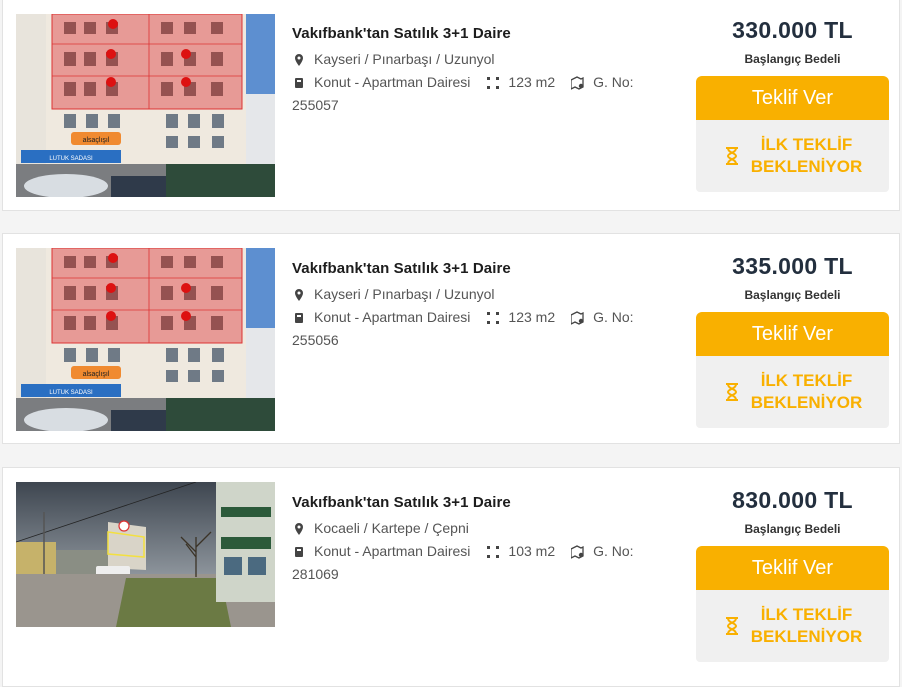 Image resolution: width=902 pixels, height=687 pixels. What do you see at coordinates (792, 30) in the screenshot?
I see `price-value: 330.000 TL` at bounding box center [792, 30].